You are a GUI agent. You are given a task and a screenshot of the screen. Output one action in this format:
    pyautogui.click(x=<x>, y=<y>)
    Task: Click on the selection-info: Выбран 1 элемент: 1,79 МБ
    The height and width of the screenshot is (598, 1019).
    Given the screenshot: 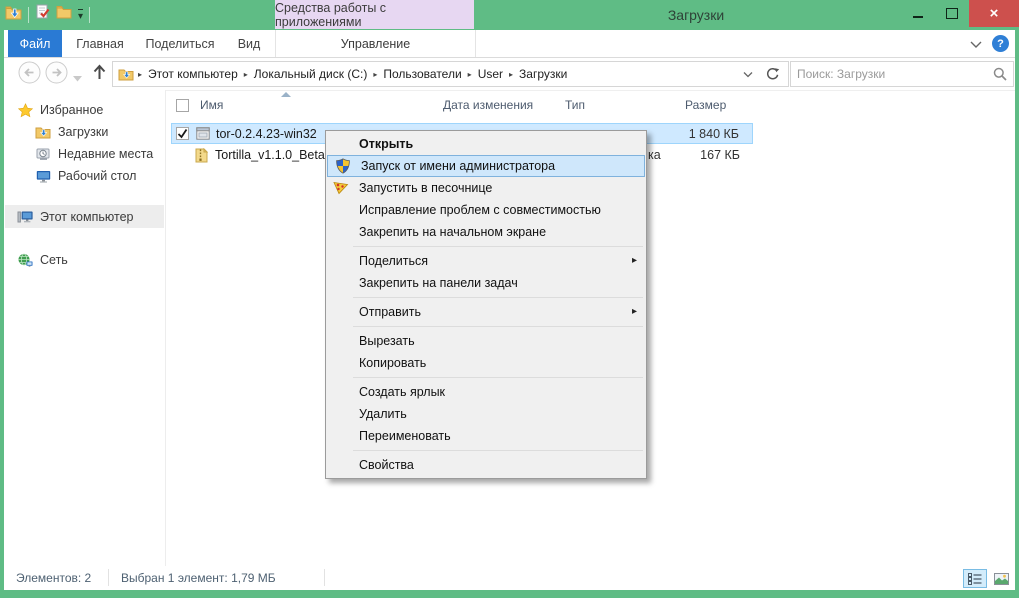 What is the action you would take?
    pyautogui.click(x=198, y=578)
    